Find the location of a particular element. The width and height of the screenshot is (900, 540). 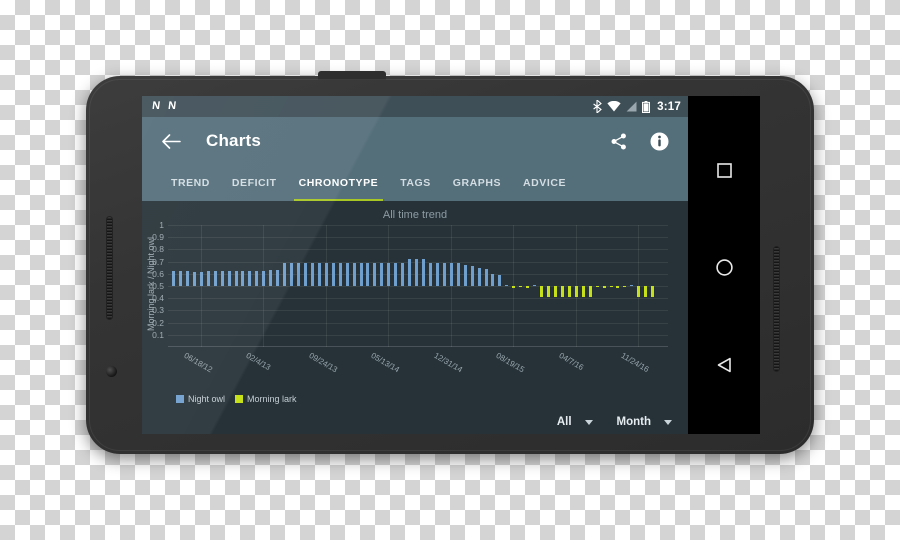

tab-trend: TREND is located at coordinates (190, 183).